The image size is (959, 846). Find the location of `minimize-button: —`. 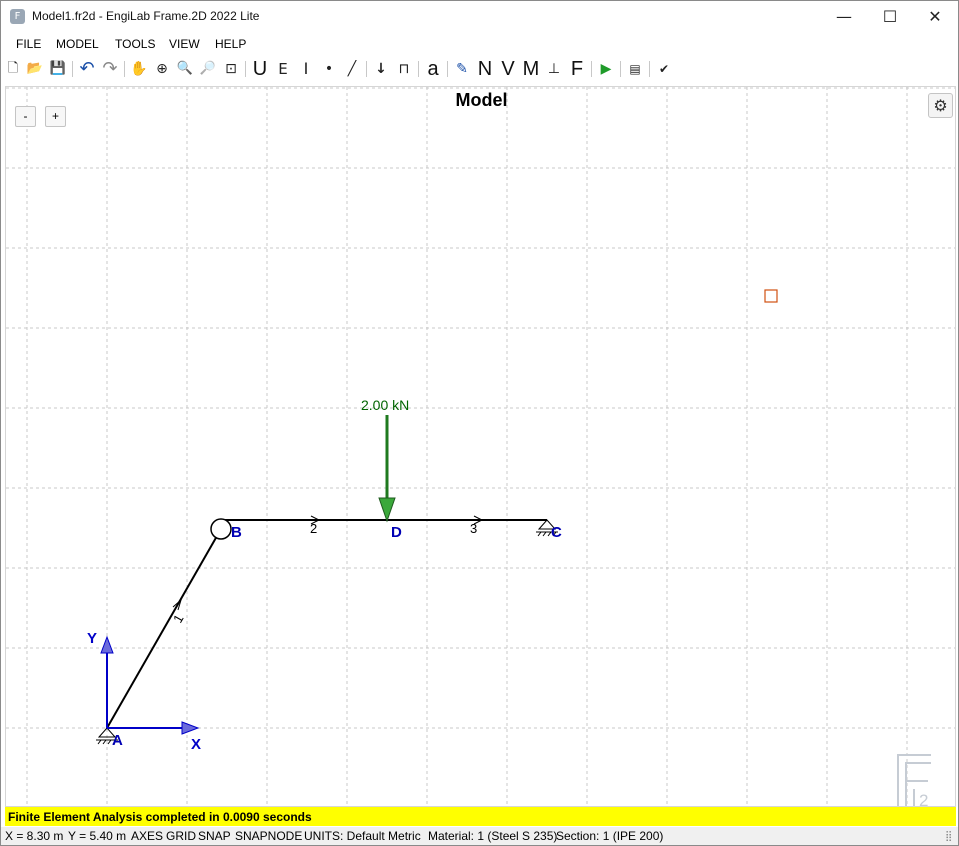

minimize-button: — is located at coordinates (844, 16).